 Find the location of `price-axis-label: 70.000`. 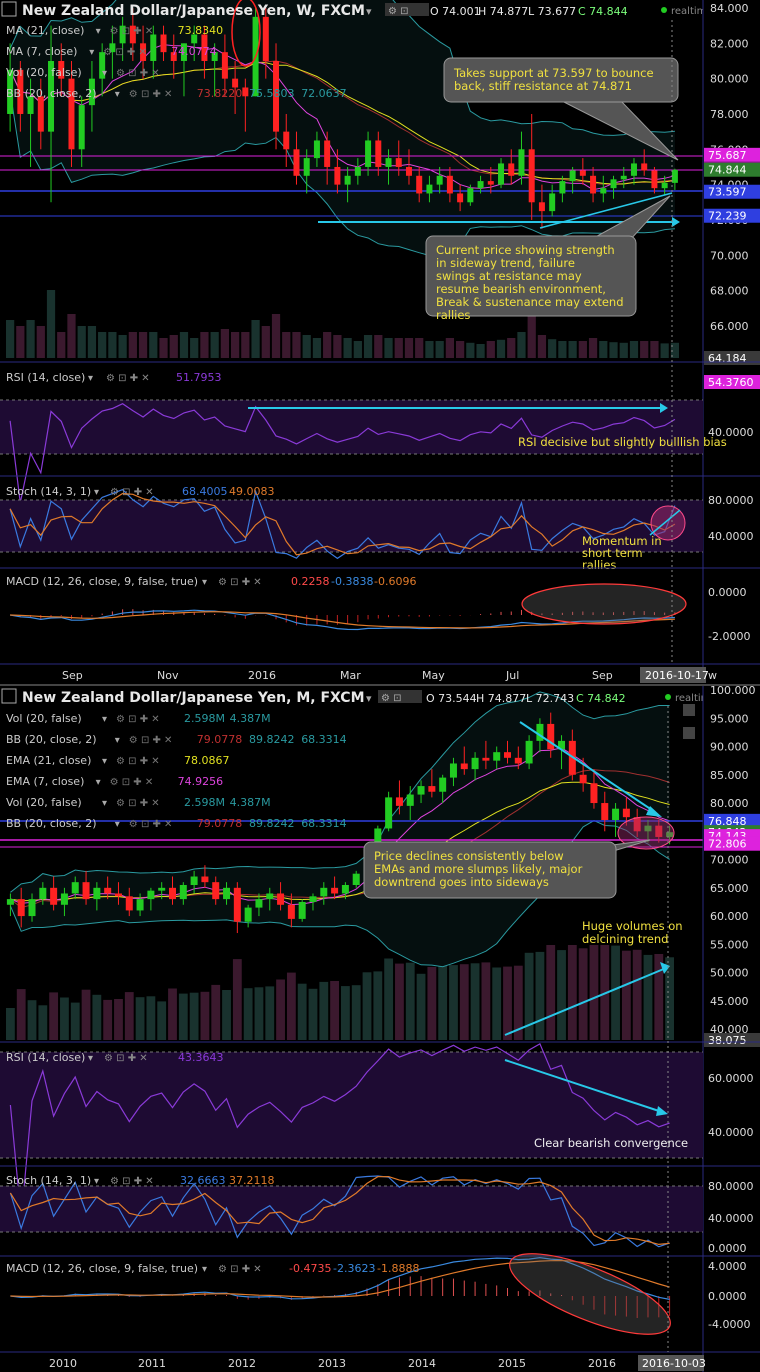

price-axis-label: 70.000 is located at coordinates (729, 860).